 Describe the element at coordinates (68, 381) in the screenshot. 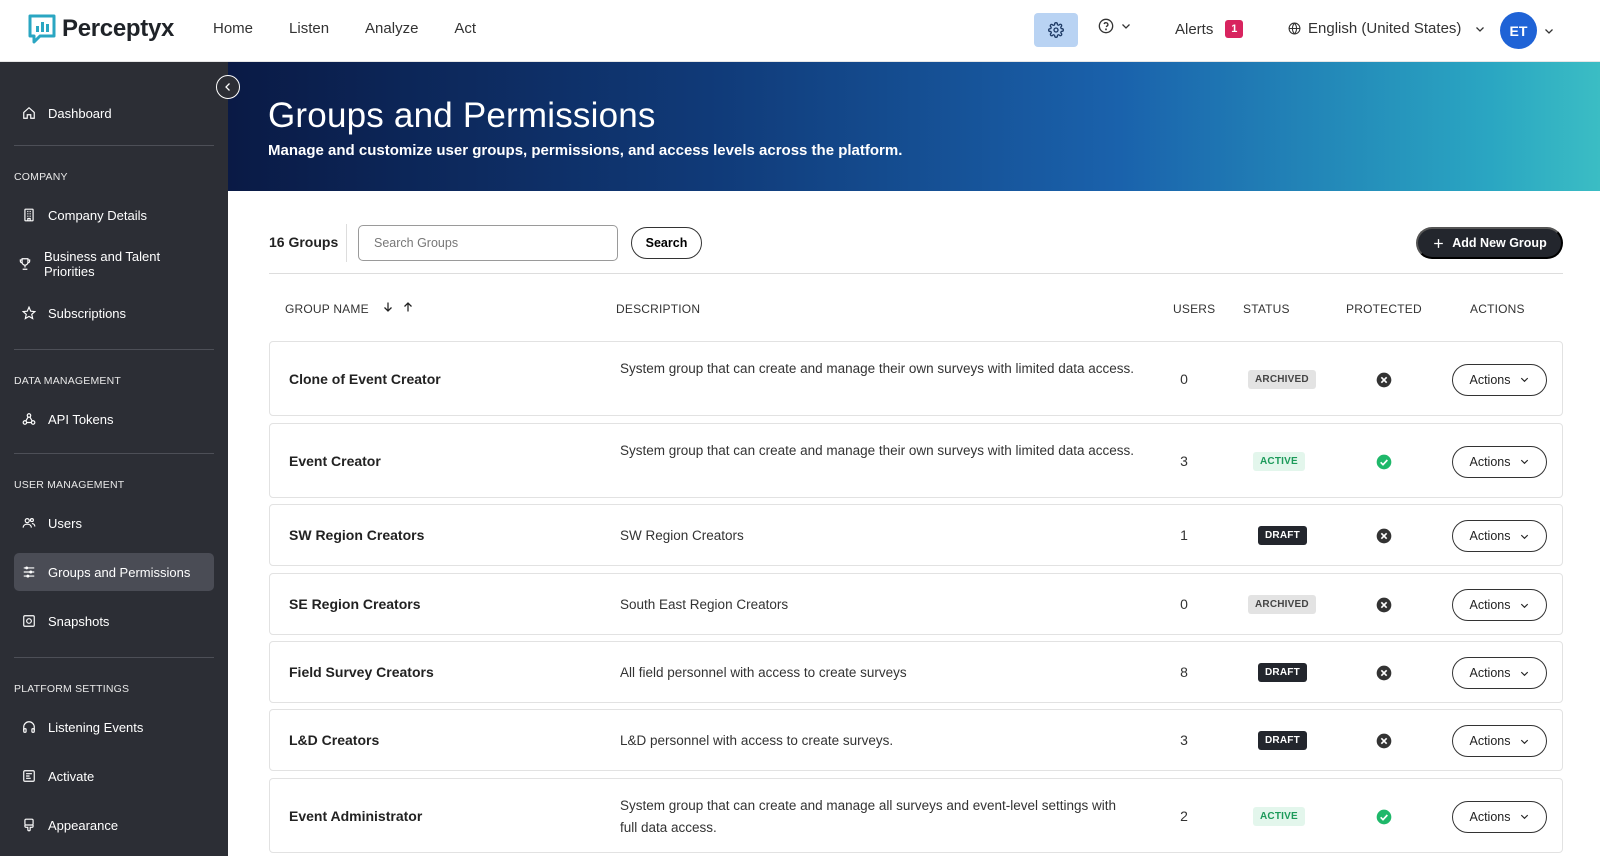

I see `section-data-management: DATA MANAGEMENT` at that location.